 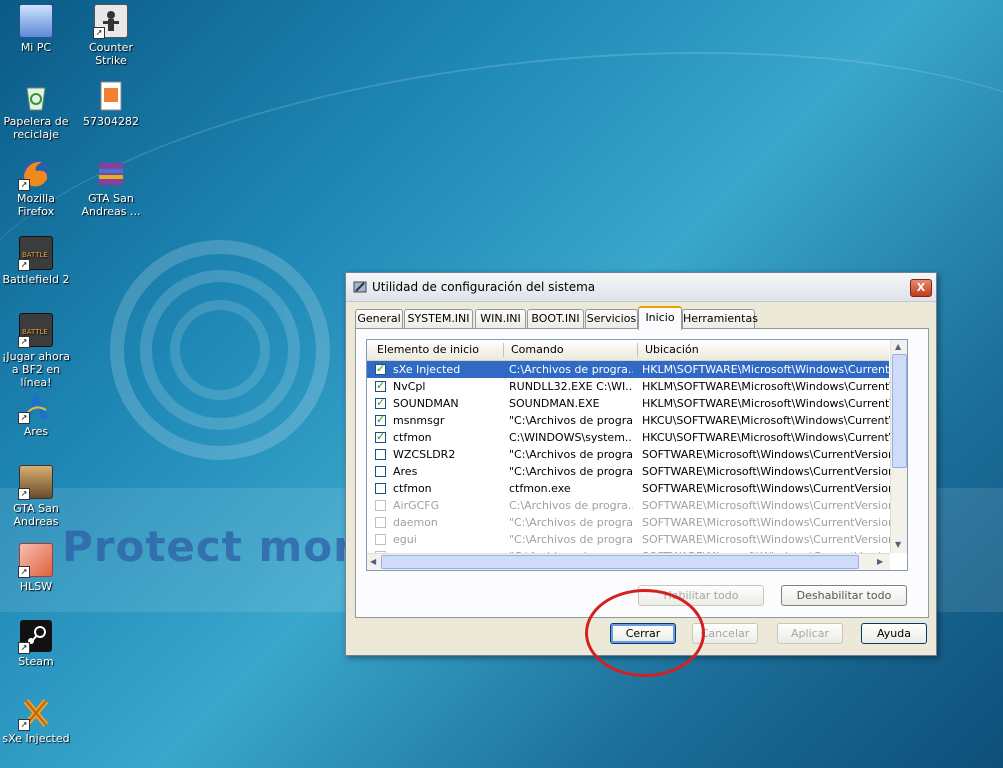 What do you see at coordinates (426, 403) in the screenshot?
I see `startup-item-name: SOUNDMAN` at bounding box center [426, 403].